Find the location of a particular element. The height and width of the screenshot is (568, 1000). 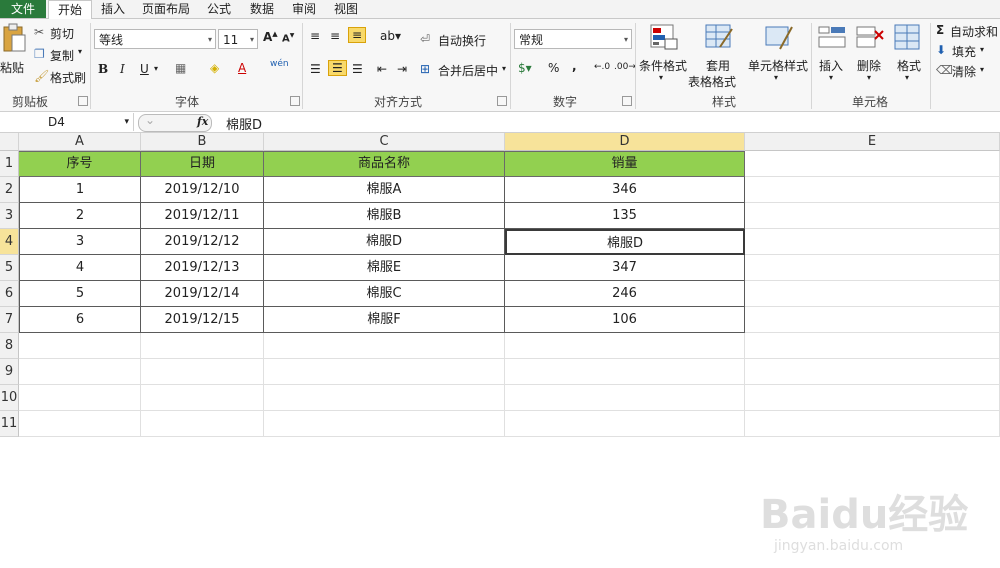

active-cell: 棉服D is located at coordinates (625, 242).